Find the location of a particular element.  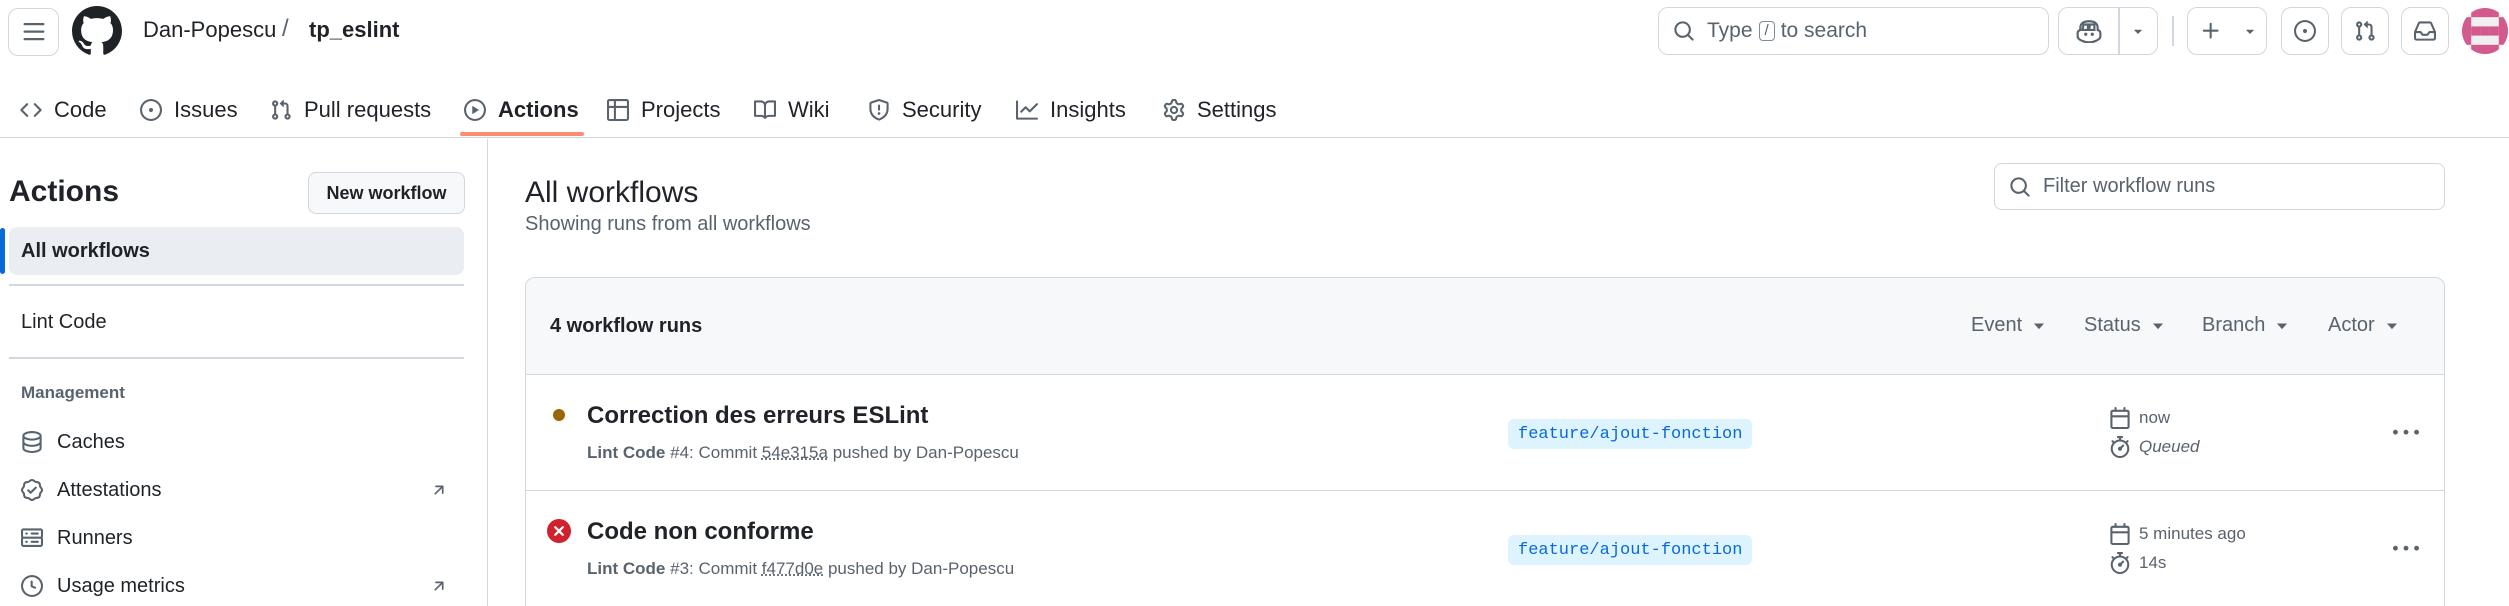

tab-settings: Settings is located at coordinates (1220, 110).